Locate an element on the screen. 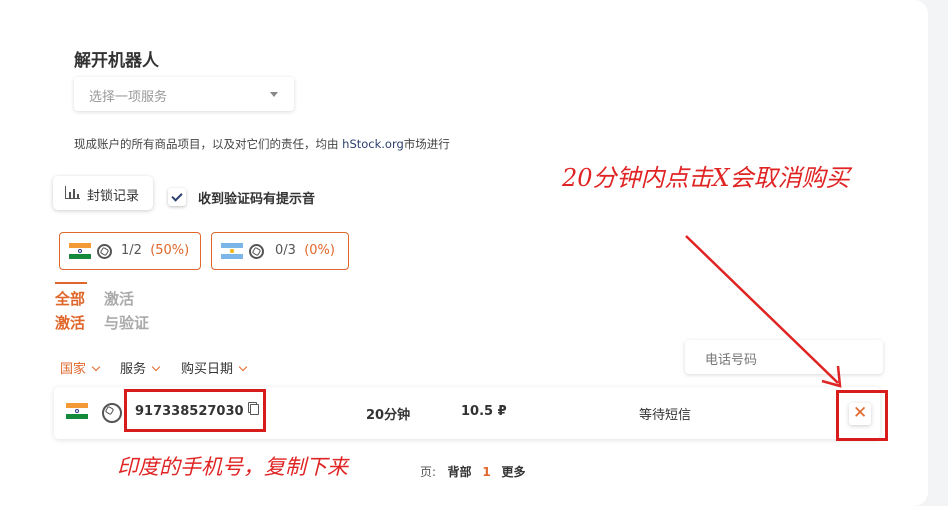 The image size is (948, 506). filter-service: 服务 is located at coordinates (140, 367).